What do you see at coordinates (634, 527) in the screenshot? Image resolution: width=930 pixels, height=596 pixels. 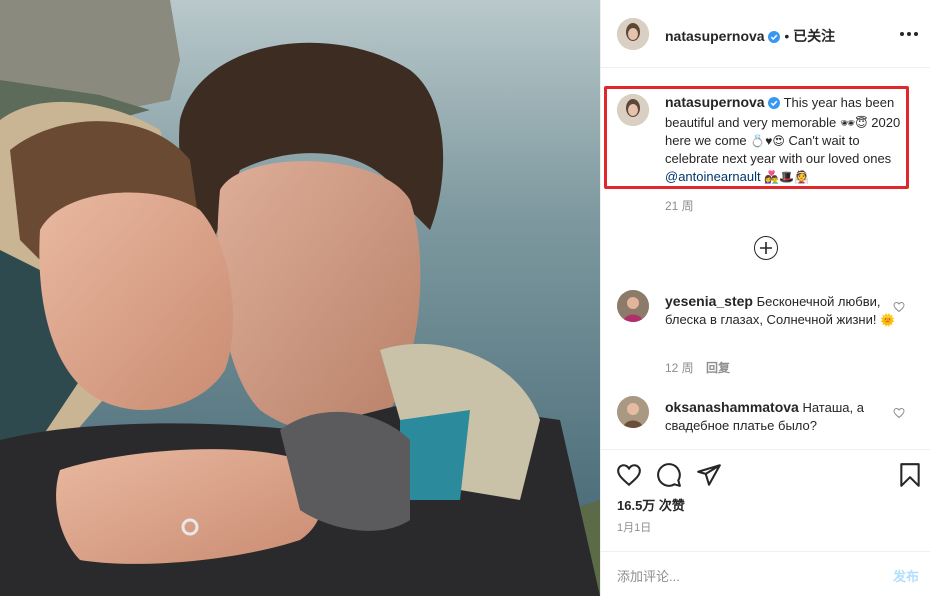 I see `post-date: 1月1日` at bounding box center [634, 527].